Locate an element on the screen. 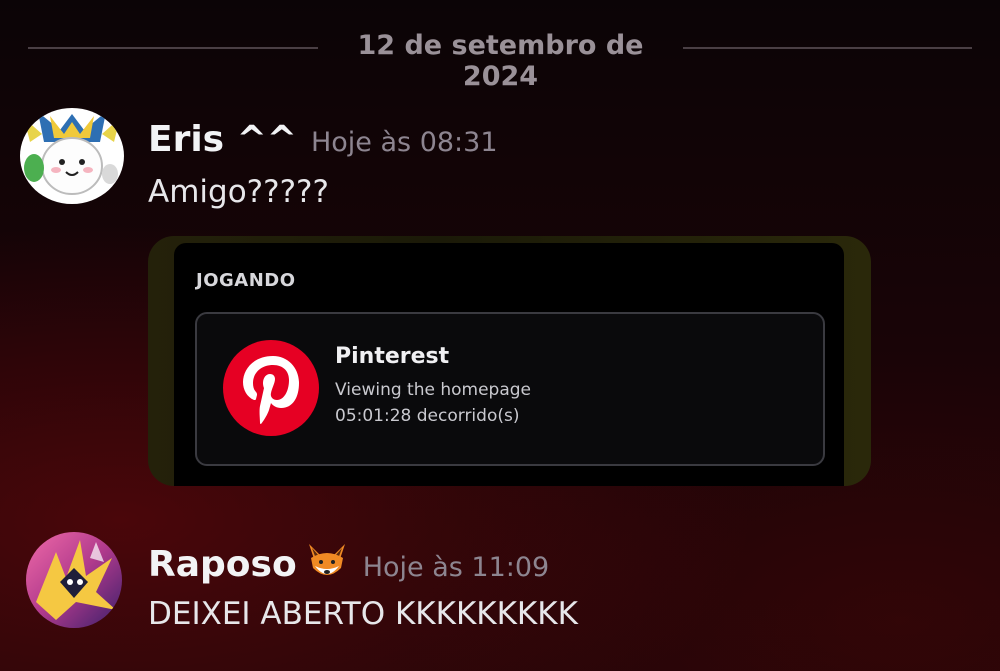 The image size is (1000, 671). author-line: Eris ^^ Hoje às 08:31 is located at coordinates (323, 139).